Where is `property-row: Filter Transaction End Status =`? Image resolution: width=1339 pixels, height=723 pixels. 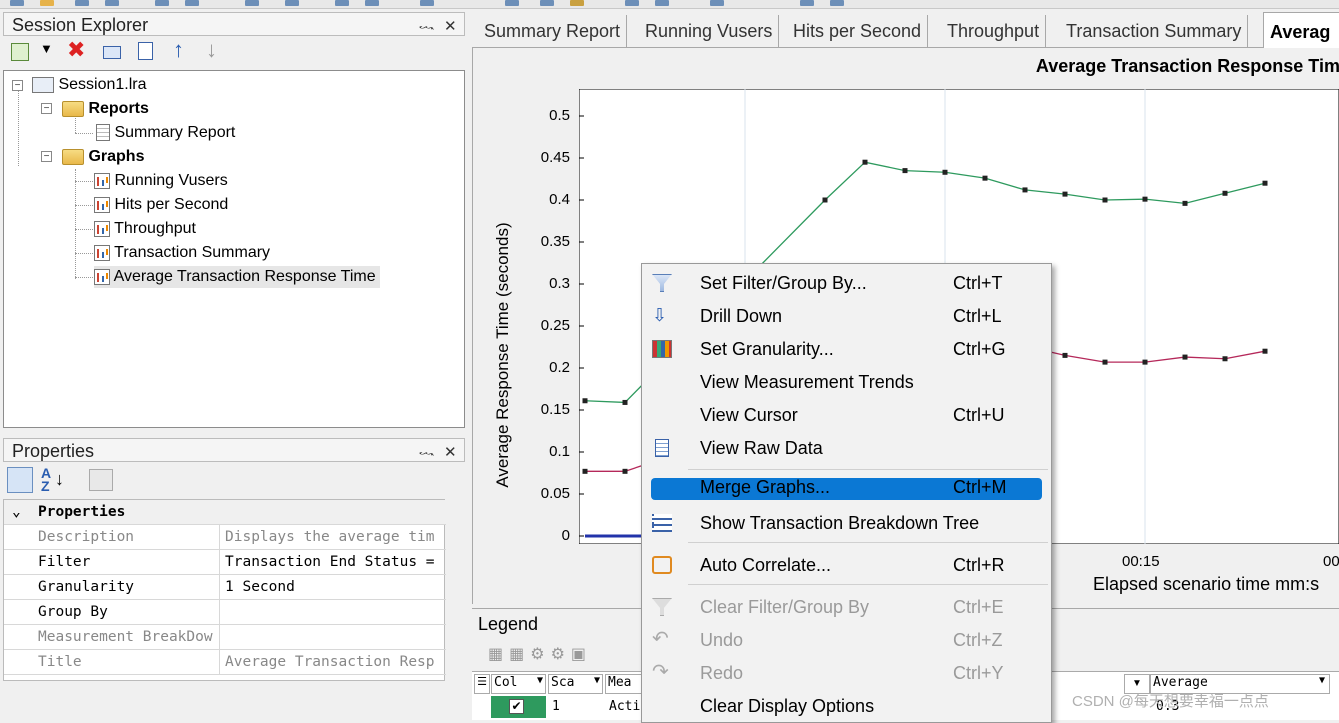
property-row: Filter Transaction End Status = is located at coordinates (225, 562).